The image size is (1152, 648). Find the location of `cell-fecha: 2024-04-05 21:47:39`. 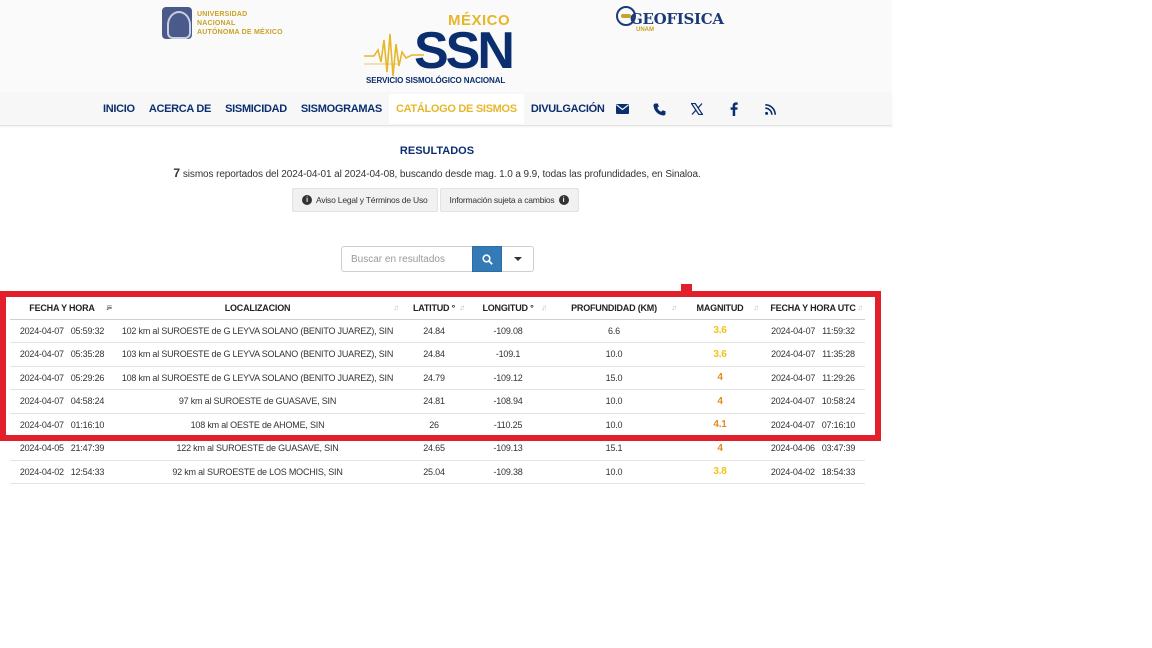

cell-fecha: 2024-04-05 21:47:39 is located at coordinates (62, 448).